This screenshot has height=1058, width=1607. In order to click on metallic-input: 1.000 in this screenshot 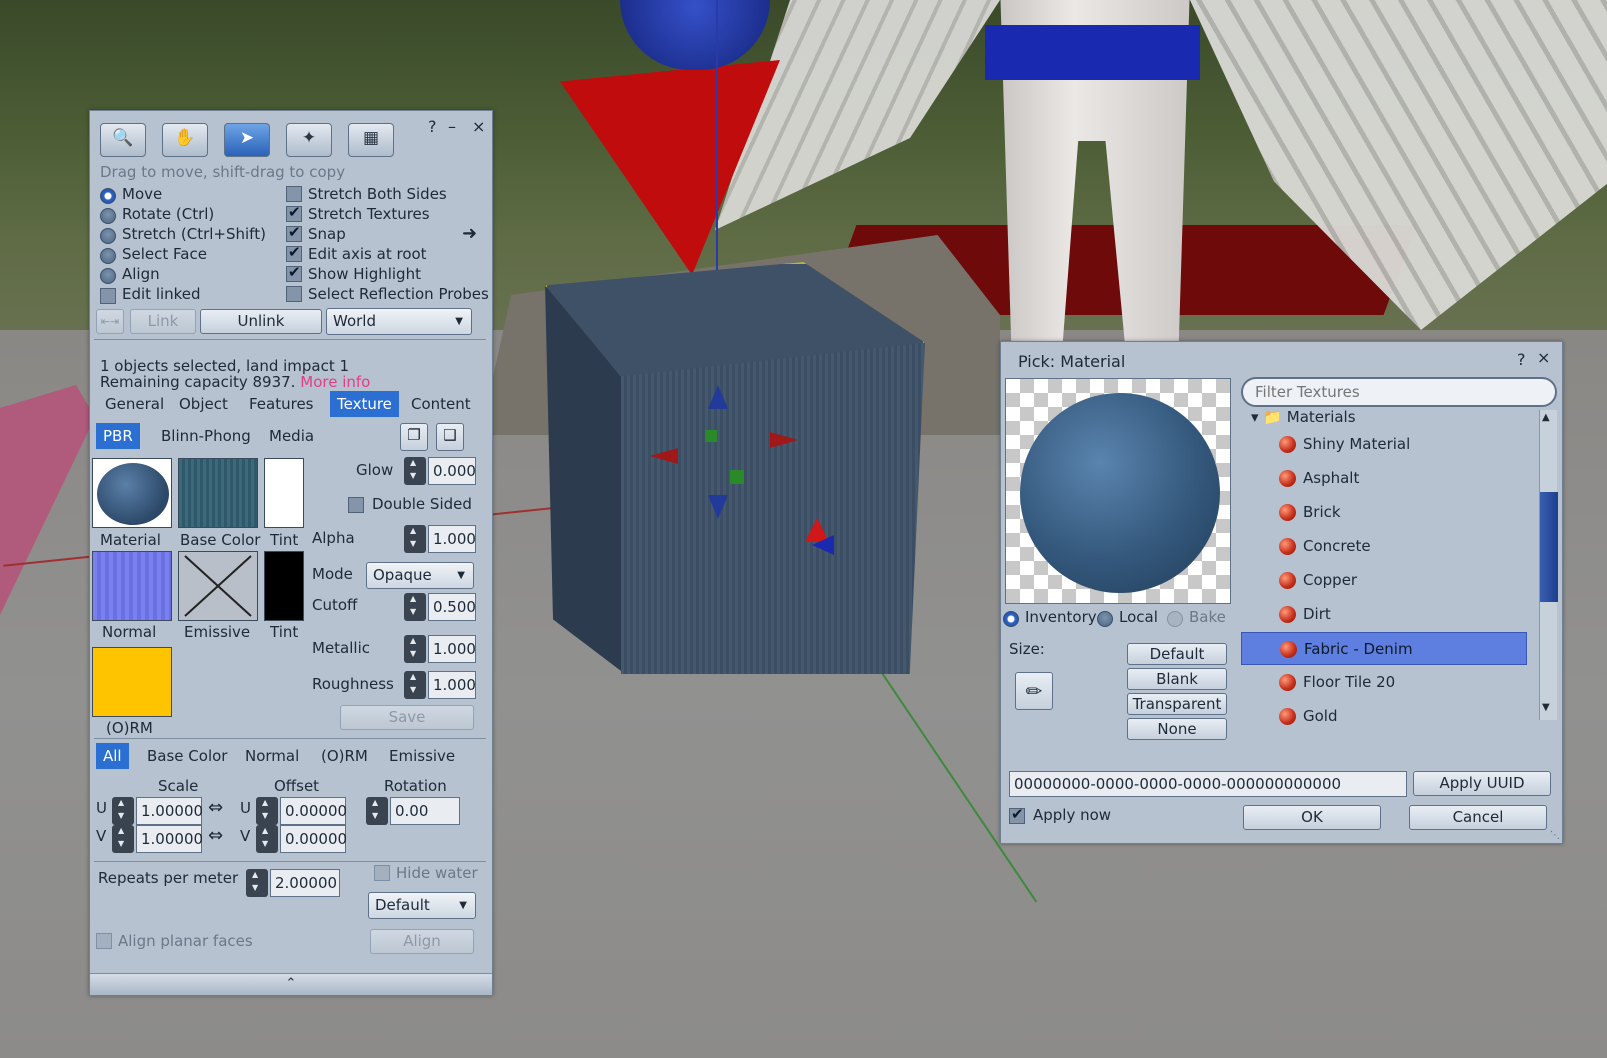, I will do `click(452, 649)`.